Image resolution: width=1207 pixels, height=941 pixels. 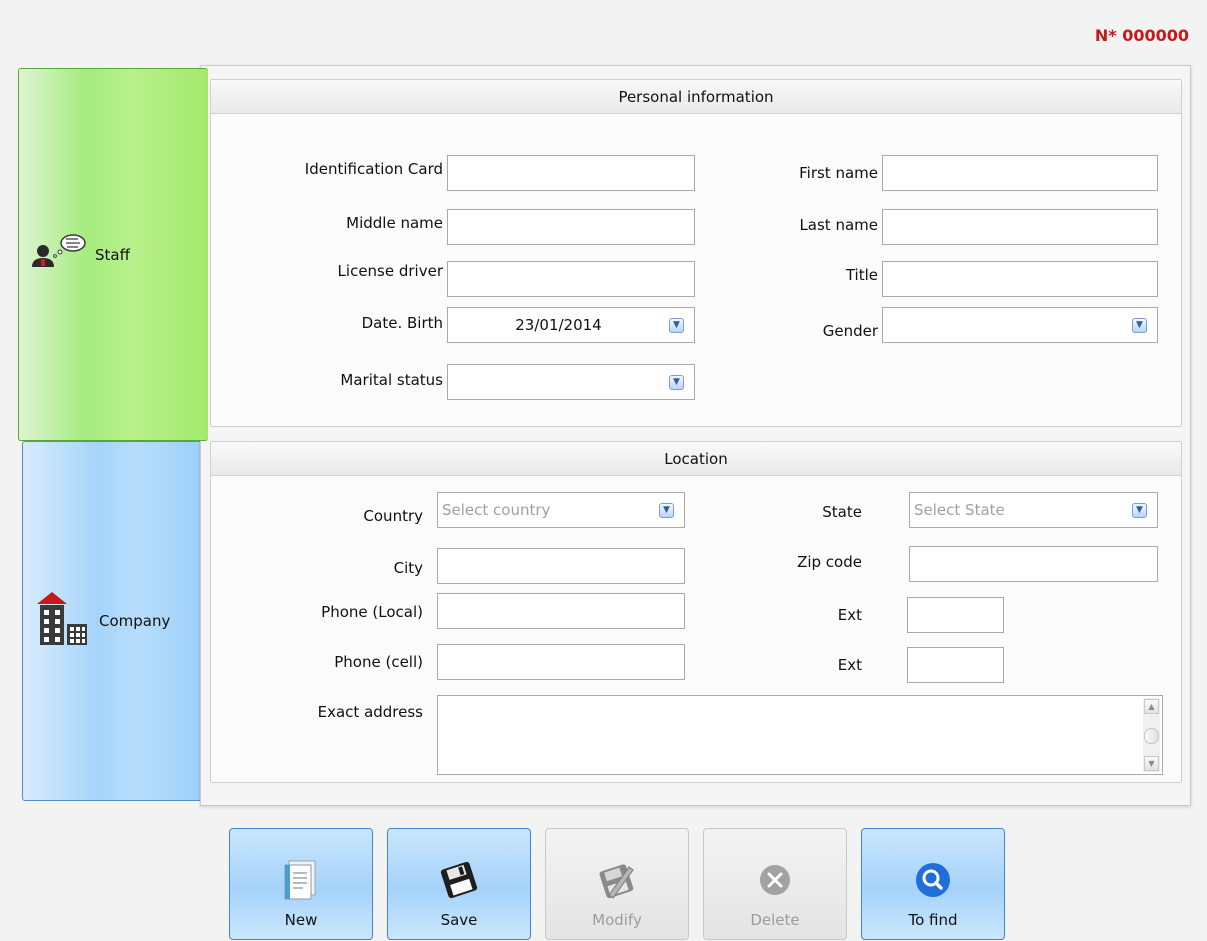 I want to click on identification-card-label: Identification Card, so click(x=373, y=169).